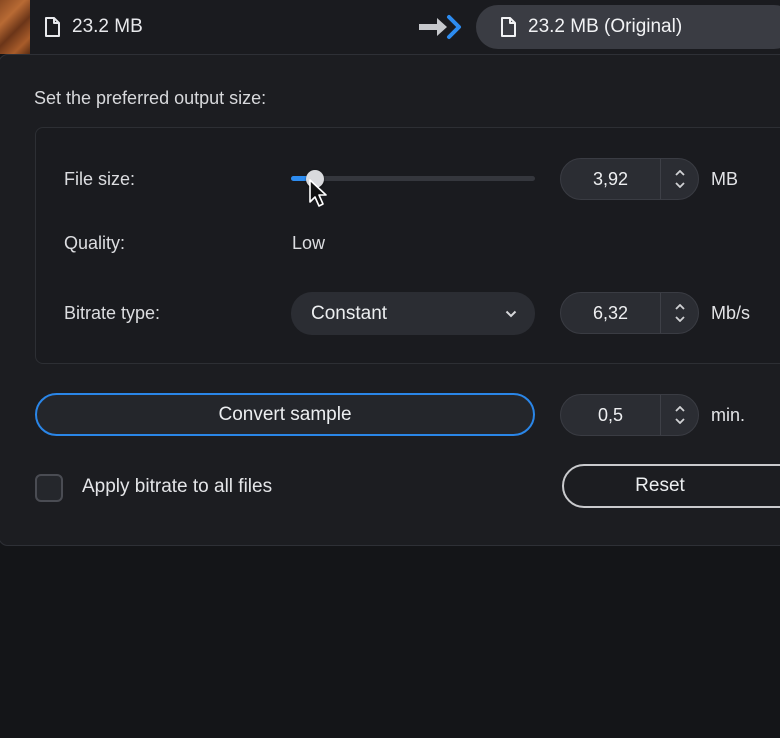  Describe the element at coordinates (605, 26) in the screenshot. I see `output-file-size: 23.2 MB (Original)` at that location.